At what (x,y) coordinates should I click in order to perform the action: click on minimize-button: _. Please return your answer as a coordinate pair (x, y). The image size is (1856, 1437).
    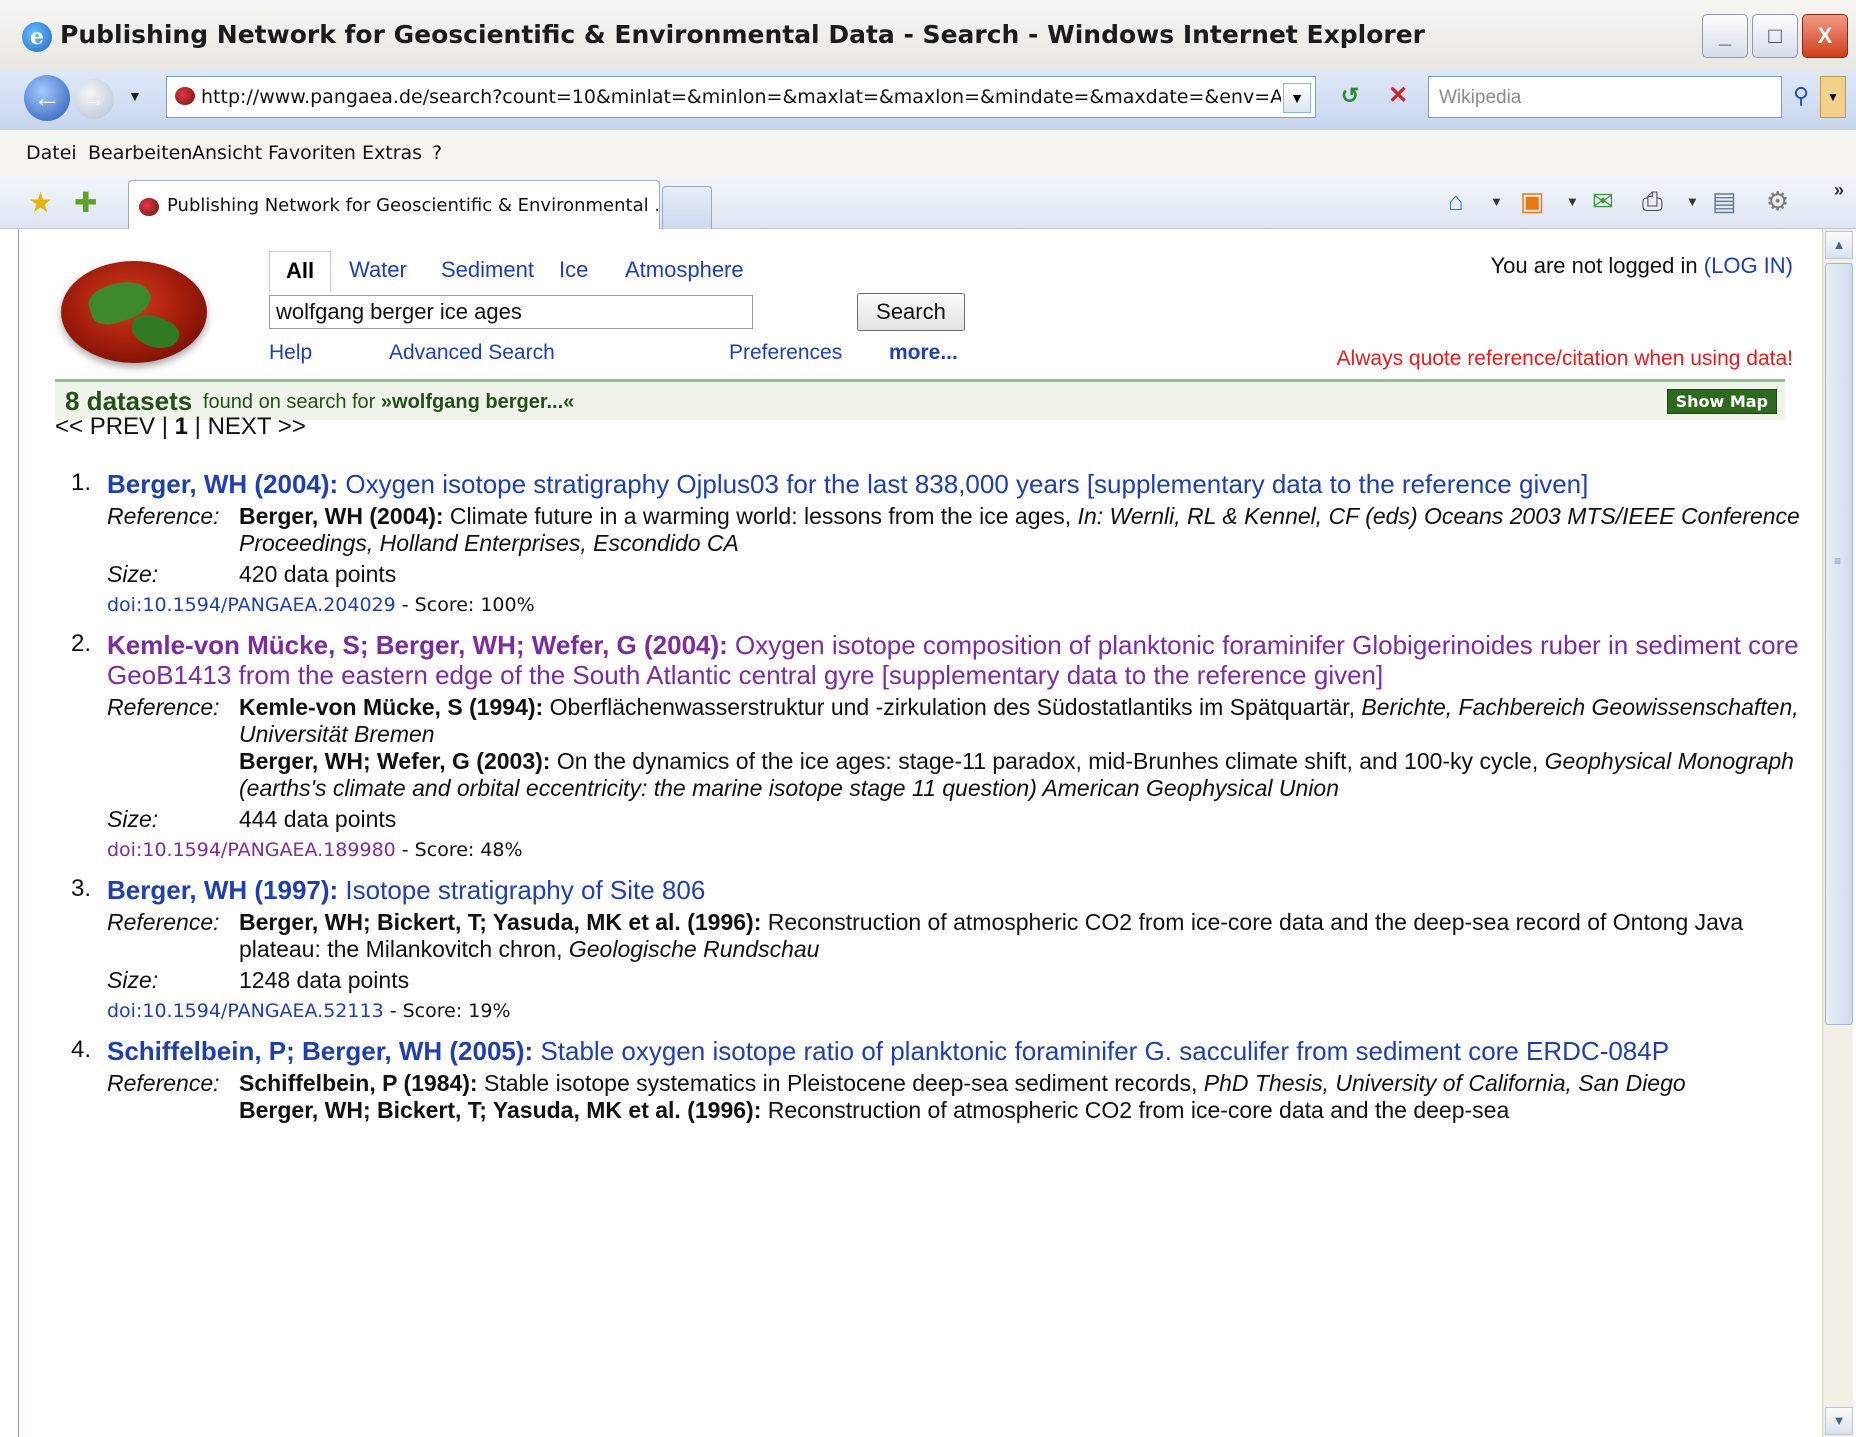
    Looking at the image, I should click on (1725, 36).